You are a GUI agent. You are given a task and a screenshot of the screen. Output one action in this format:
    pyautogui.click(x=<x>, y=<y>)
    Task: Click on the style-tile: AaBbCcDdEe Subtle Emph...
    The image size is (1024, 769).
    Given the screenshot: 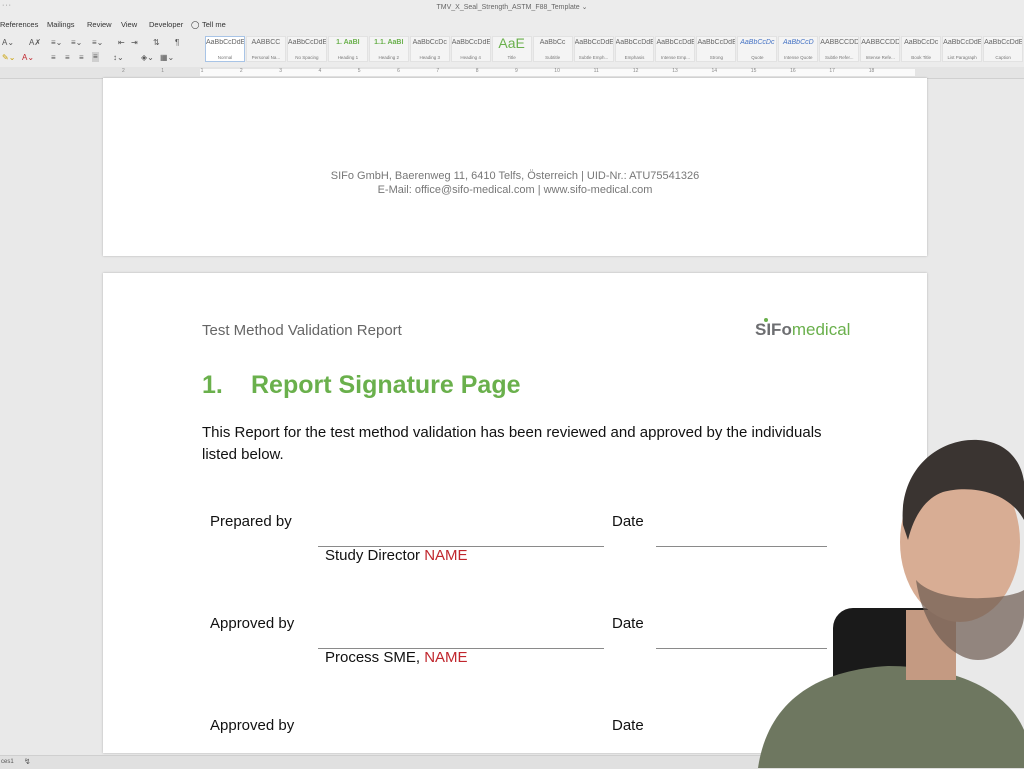 What is the action you would take?
    pyautogui.click(x=593, y=49)
    